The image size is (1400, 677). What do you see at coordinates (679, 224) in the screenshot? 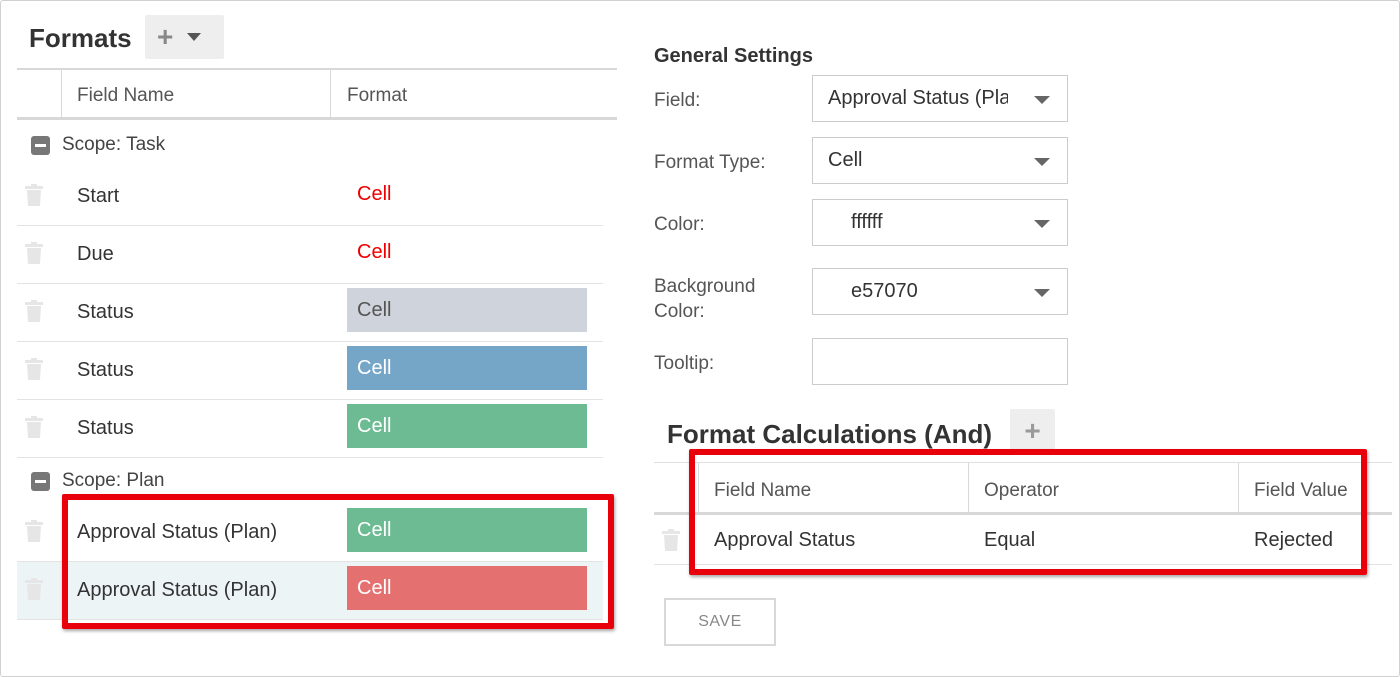
I see `color-label: Color:` at bounding box center [679, 224].